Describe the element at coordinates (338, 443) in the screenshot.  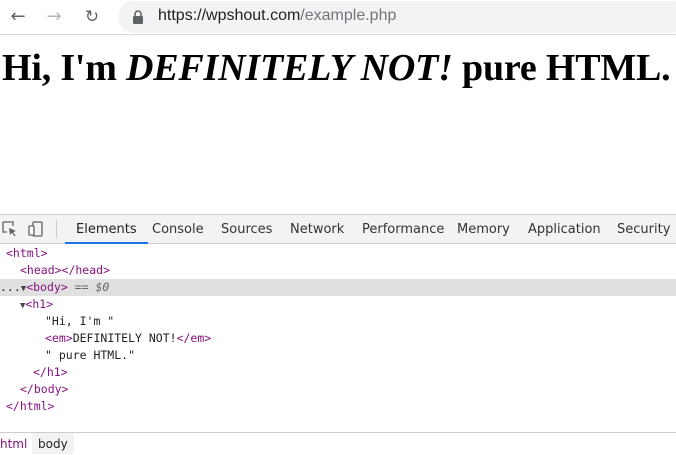
I see `breadcrumb: html body` at that location.